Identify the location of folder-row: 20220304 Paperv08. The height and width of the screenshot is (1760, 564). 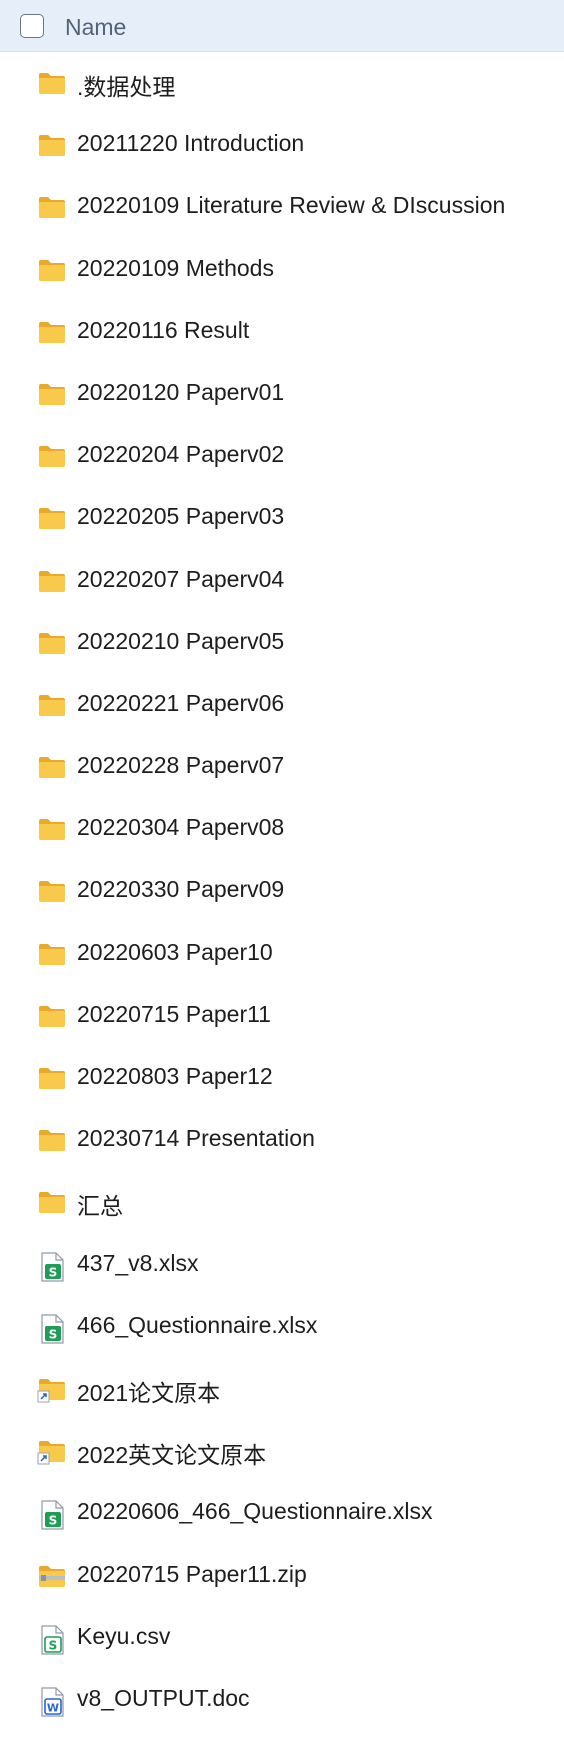
(282, 829).